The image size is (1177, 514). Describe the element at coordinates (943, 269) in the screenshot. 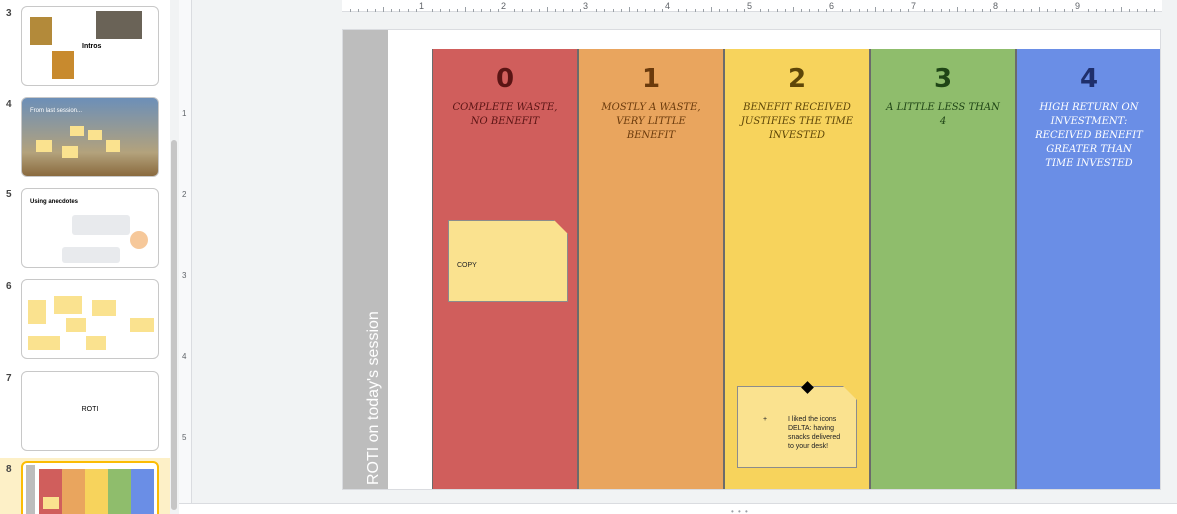

I see `roti-column-3: 3 A little less than 4` at that location.